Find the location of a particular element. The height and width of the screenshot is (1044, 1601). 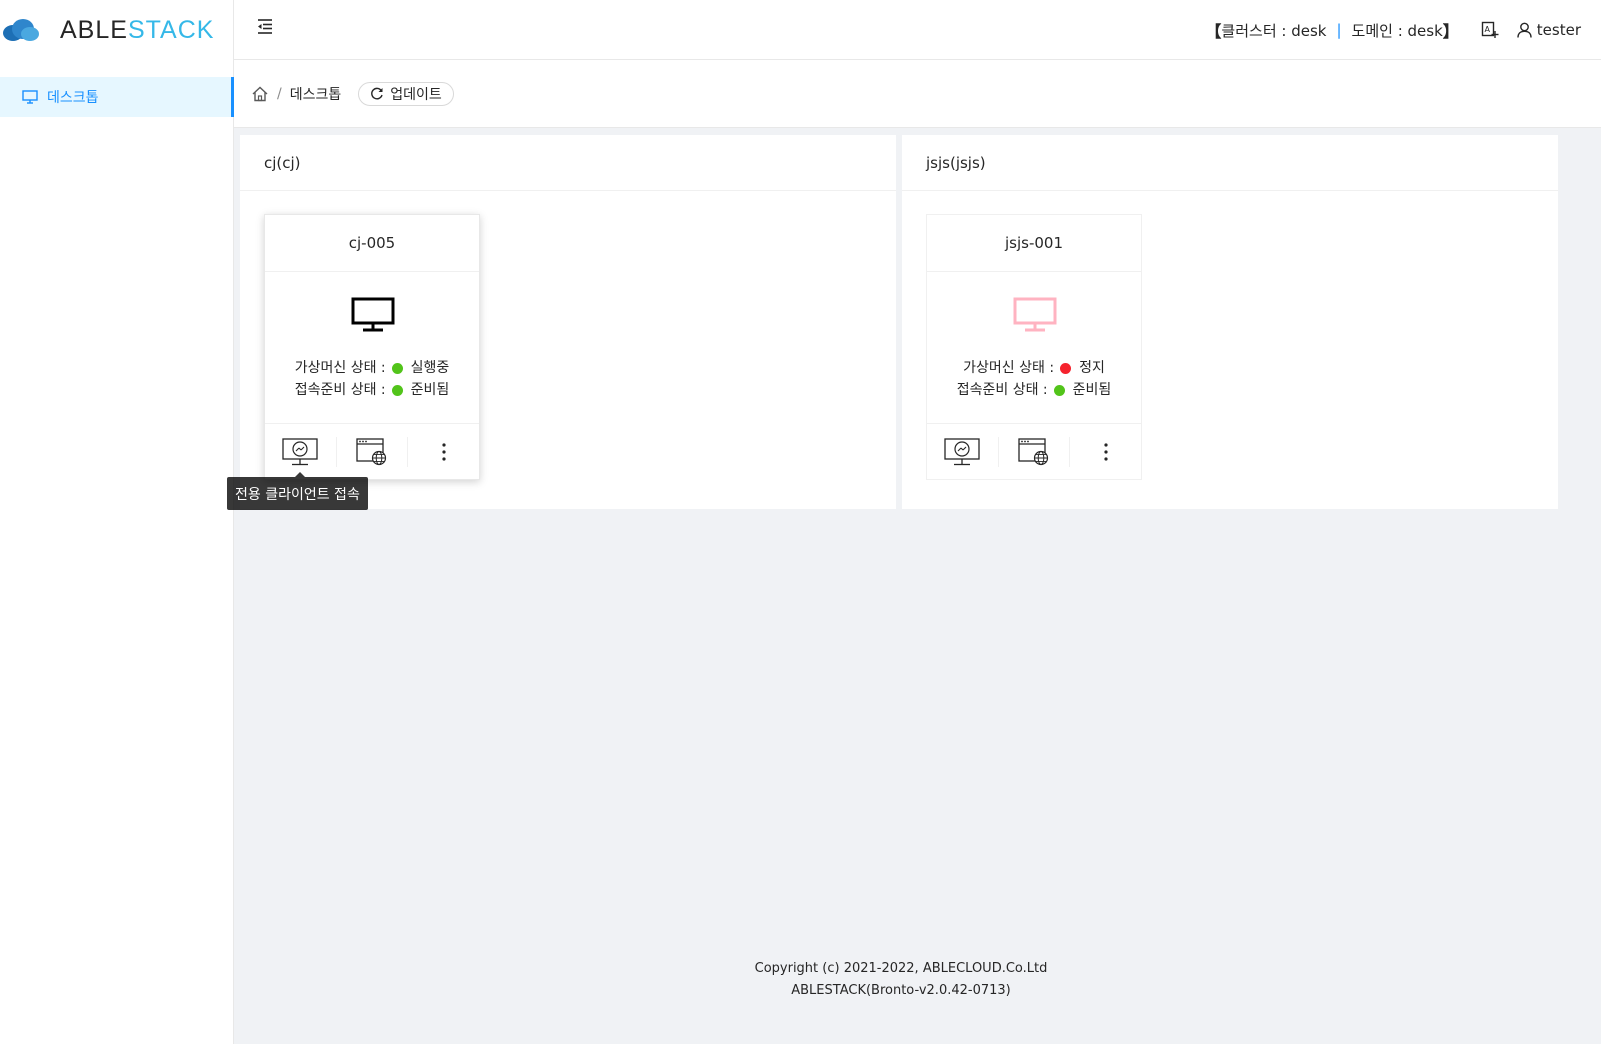

tooltip: 전용 클라이언트 접속 is located at coordinates (297, 493).